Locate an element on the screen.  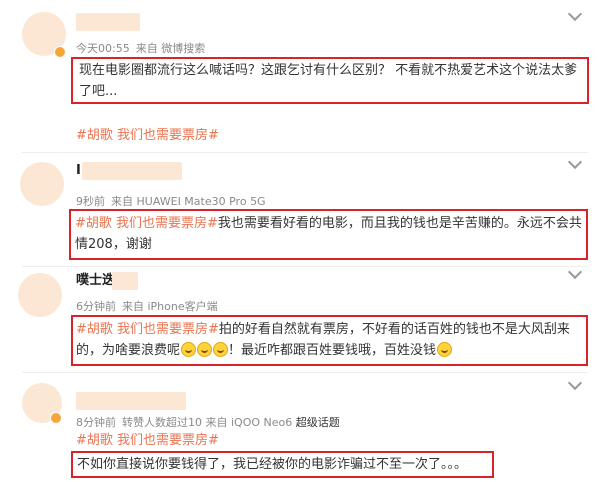
comment-meta: 6分钟前 来自 iPhone客户端 is located at coordinates (150, 306).